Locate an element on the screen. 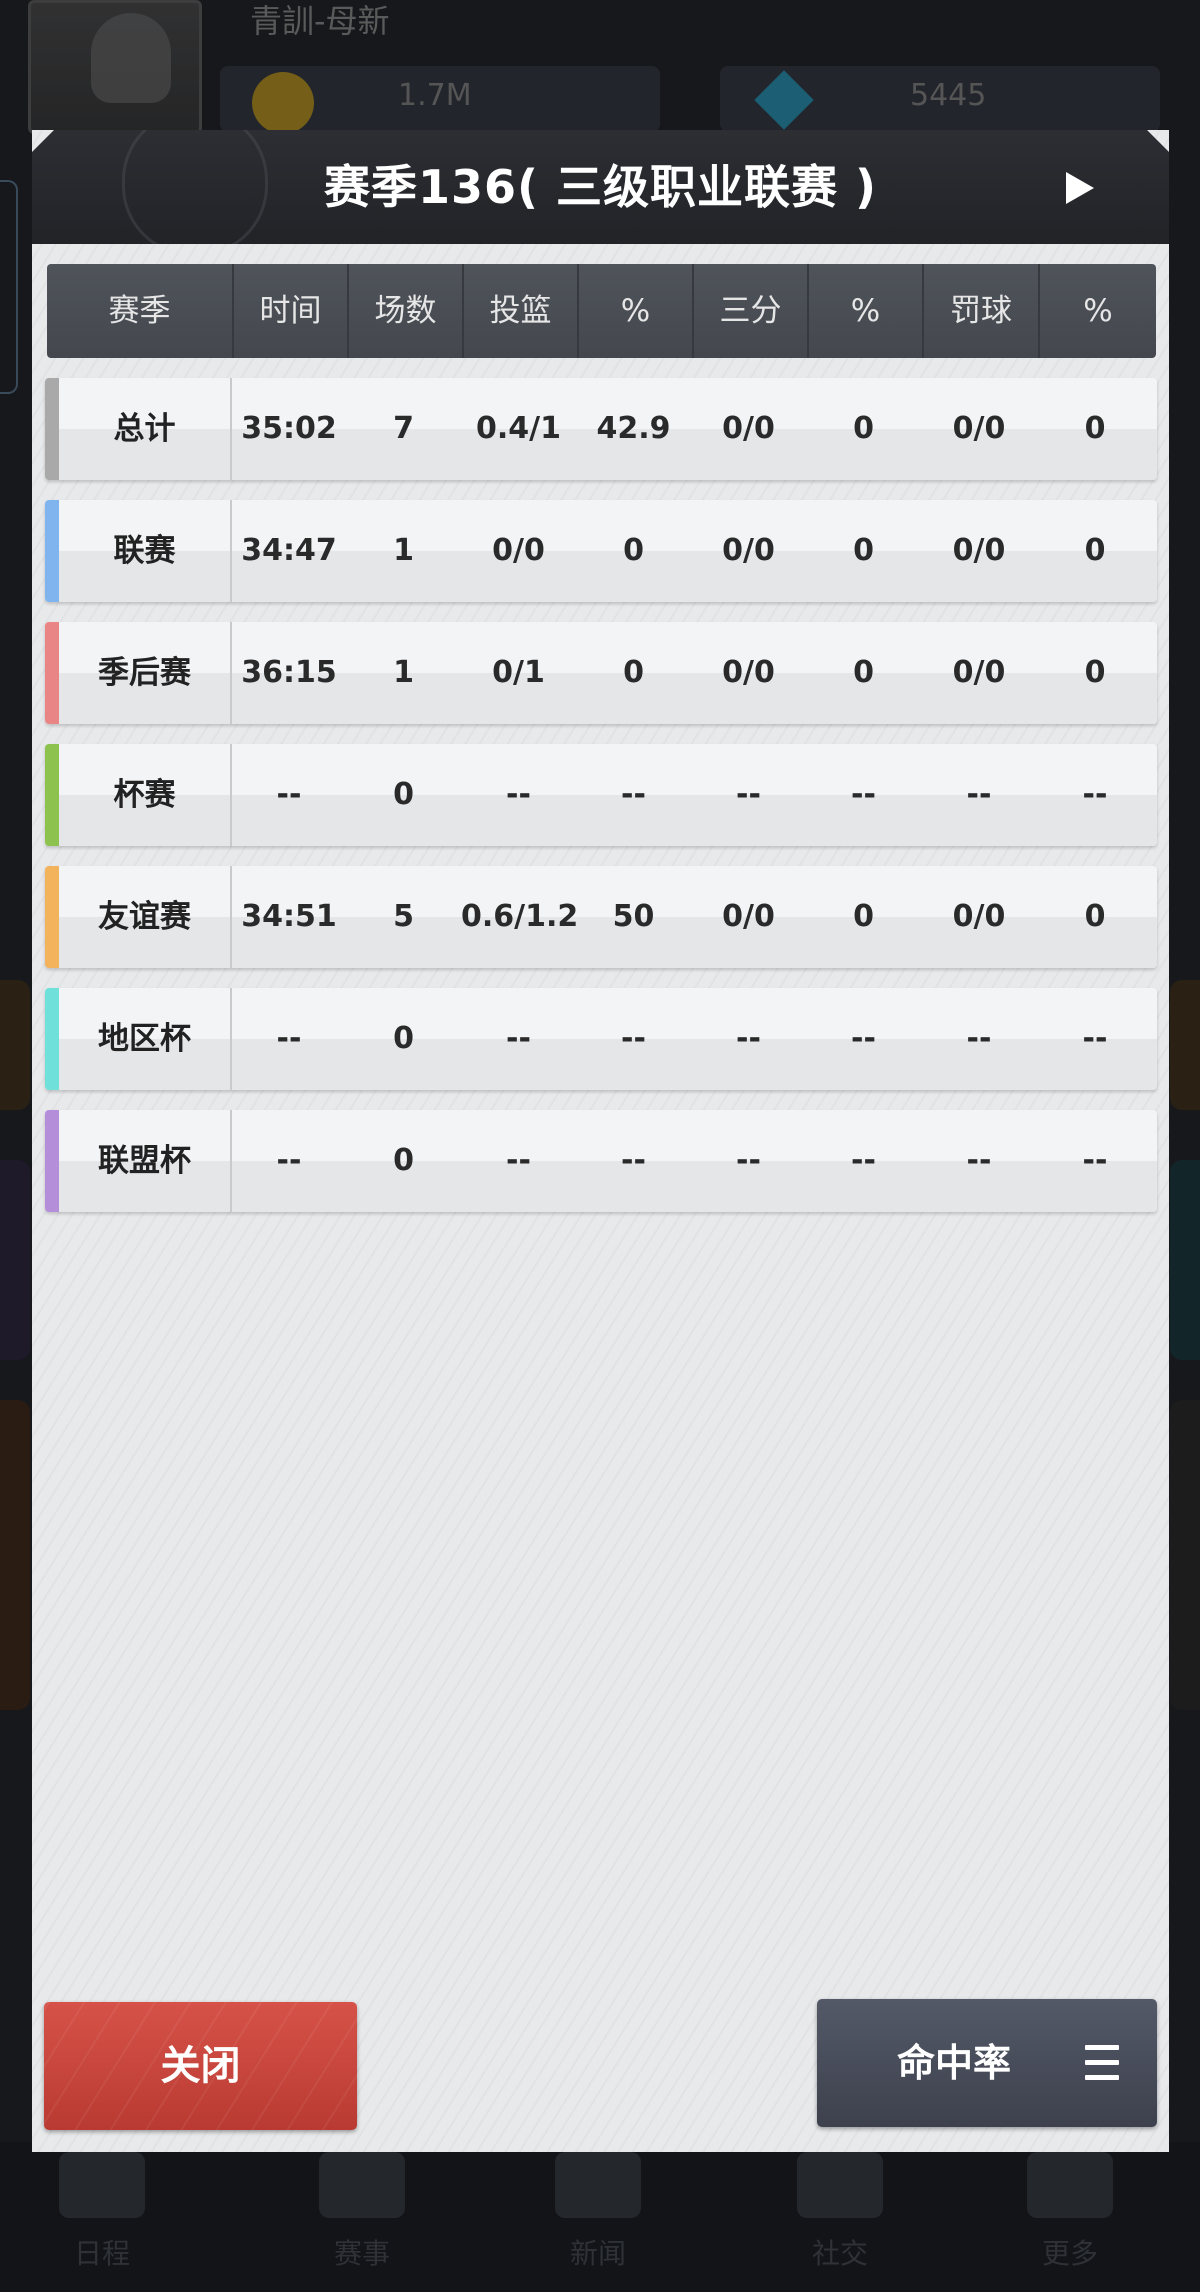 The image size is (1200, 2292). dialog-title: 赛季136( 三级职业联赛 ) is located at coordinates (600, 187).